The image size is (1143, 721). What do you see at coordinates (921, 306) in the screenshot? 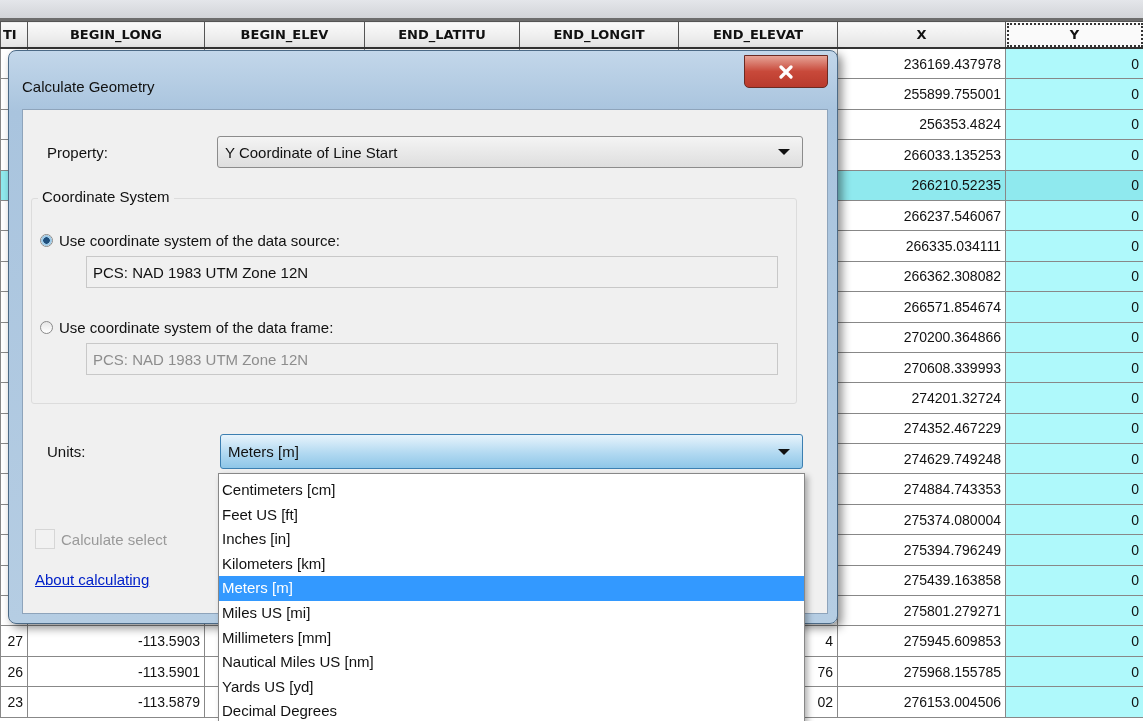
I see `table-cell: 266571.854674` at bounding box center [921, 306].